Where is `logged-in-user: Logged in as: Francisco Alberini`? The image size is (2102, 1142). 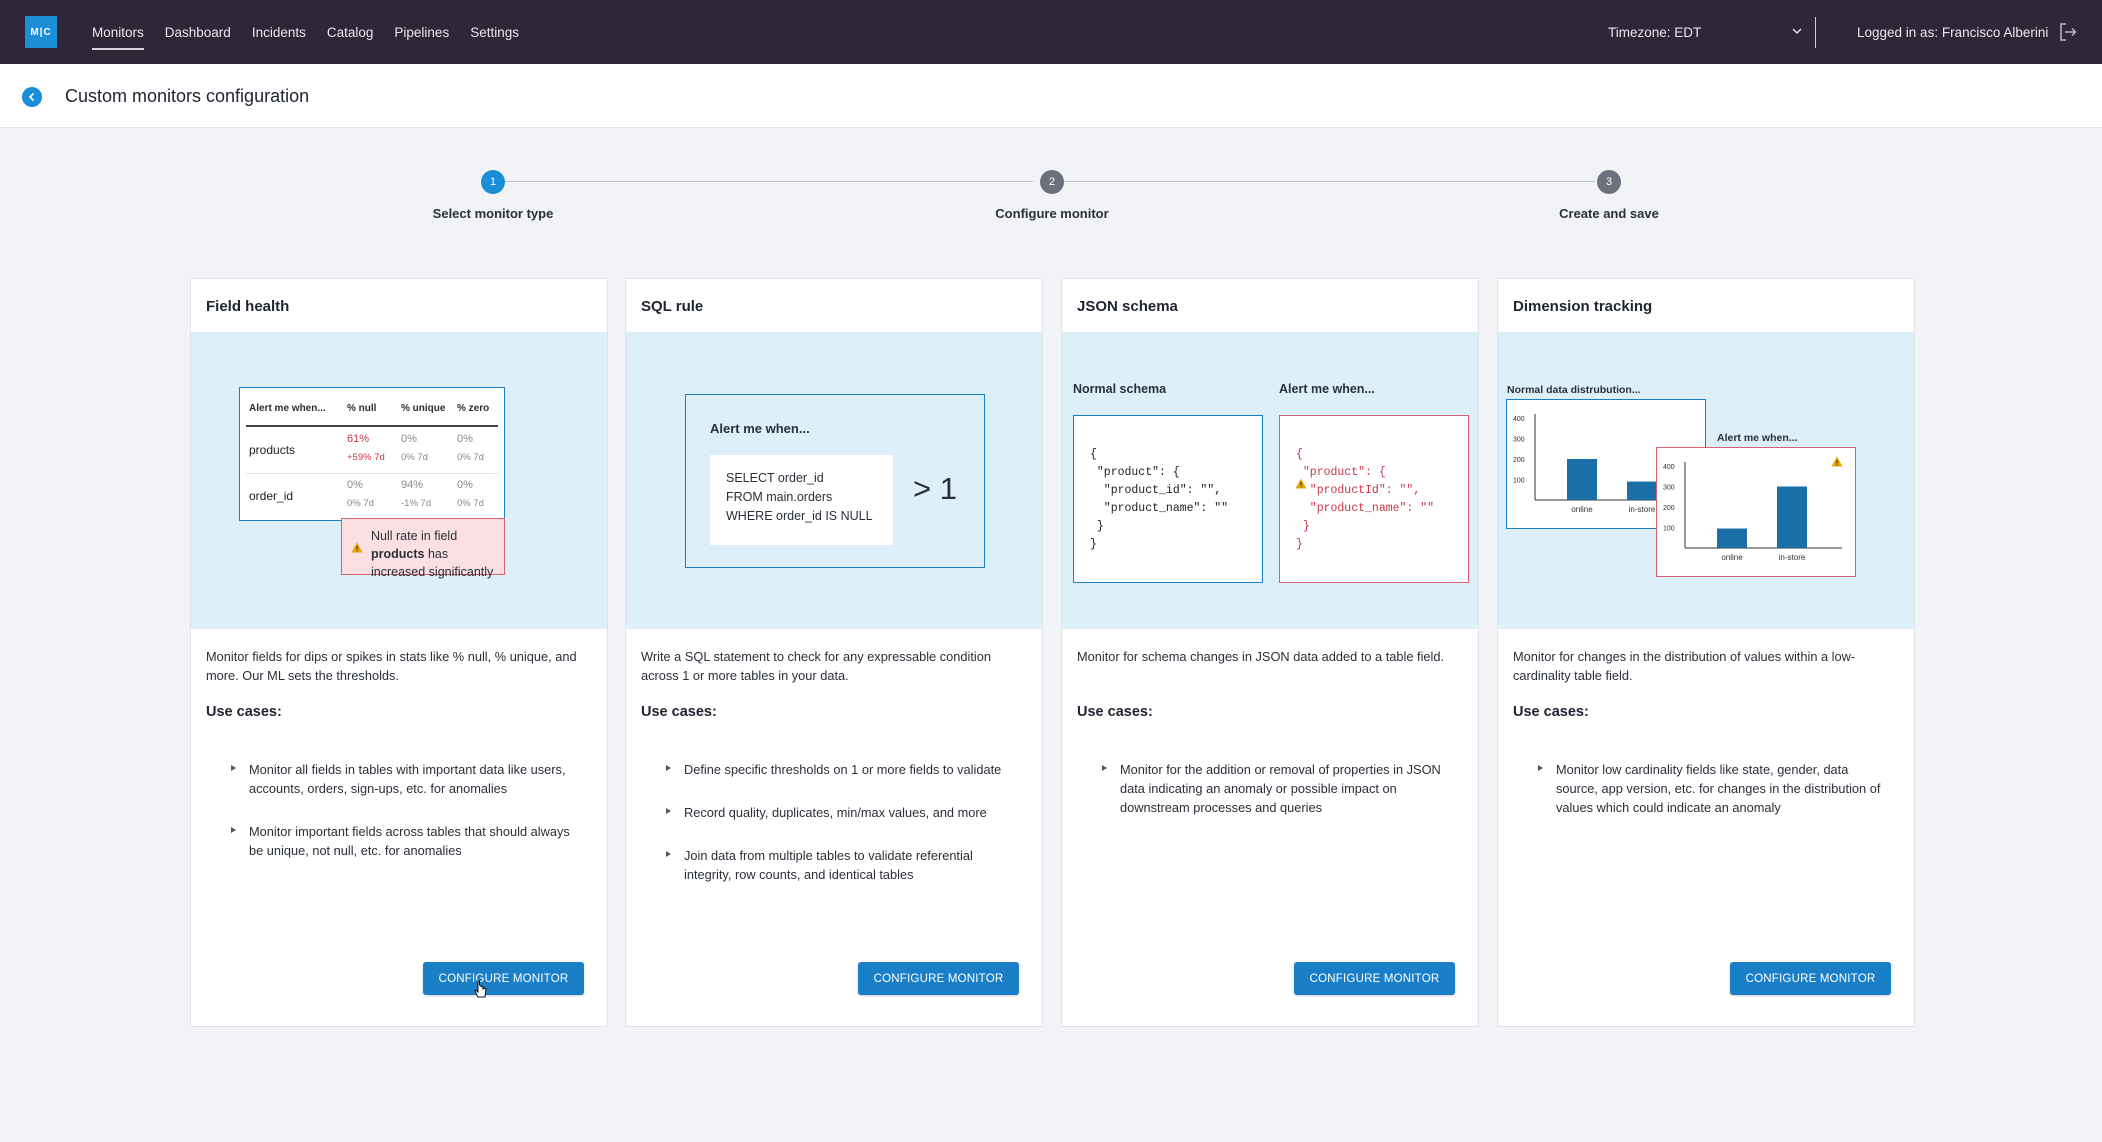 logged-in-user: Logged in as: Francisco Alberini is located at coordinates (1953, 32).